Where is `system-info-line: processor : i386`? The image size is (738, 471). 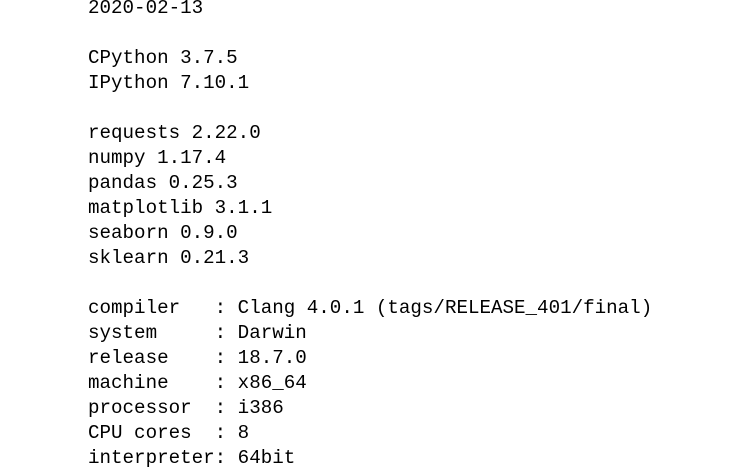
system-info-line: processor : i386 is located at coordinates (186, 408).